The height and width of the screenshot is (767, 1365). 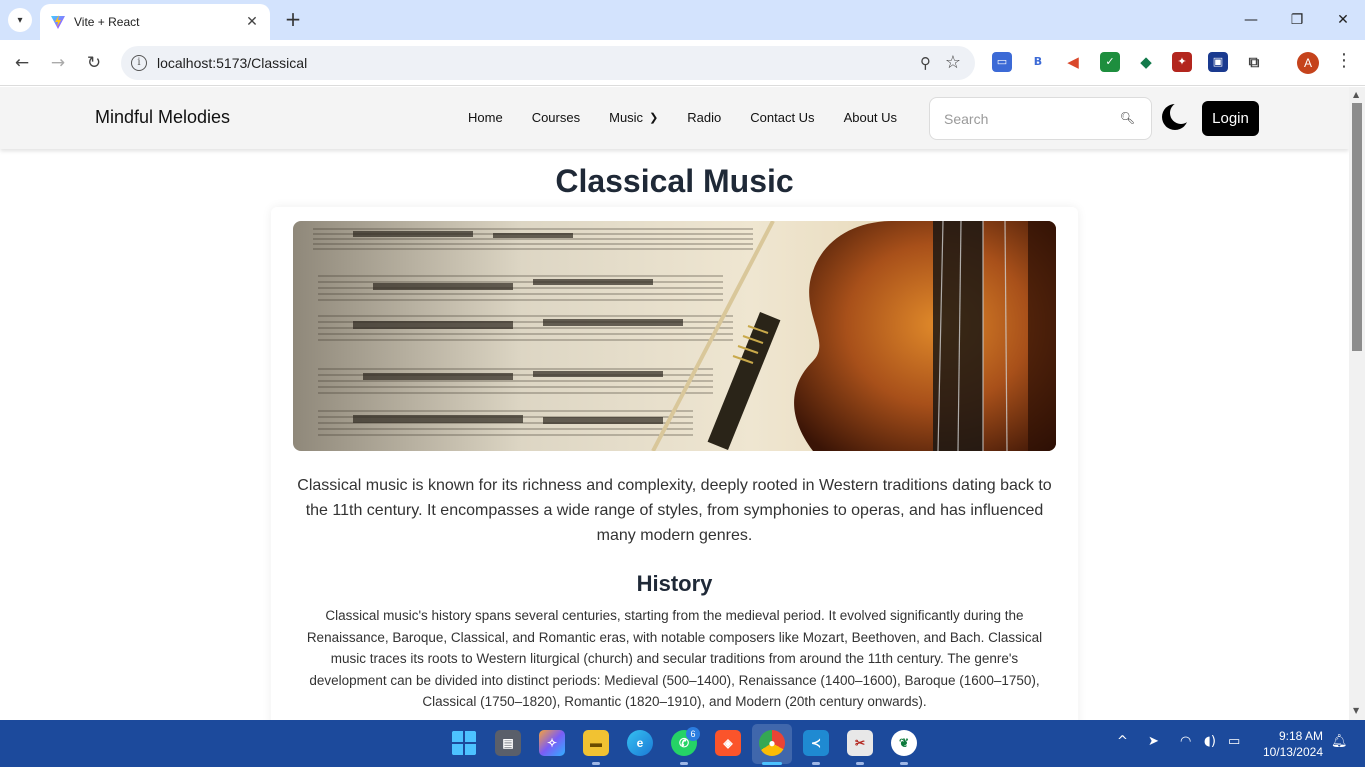 I want to click on nav-home: Home, so click(x=485, y=117).